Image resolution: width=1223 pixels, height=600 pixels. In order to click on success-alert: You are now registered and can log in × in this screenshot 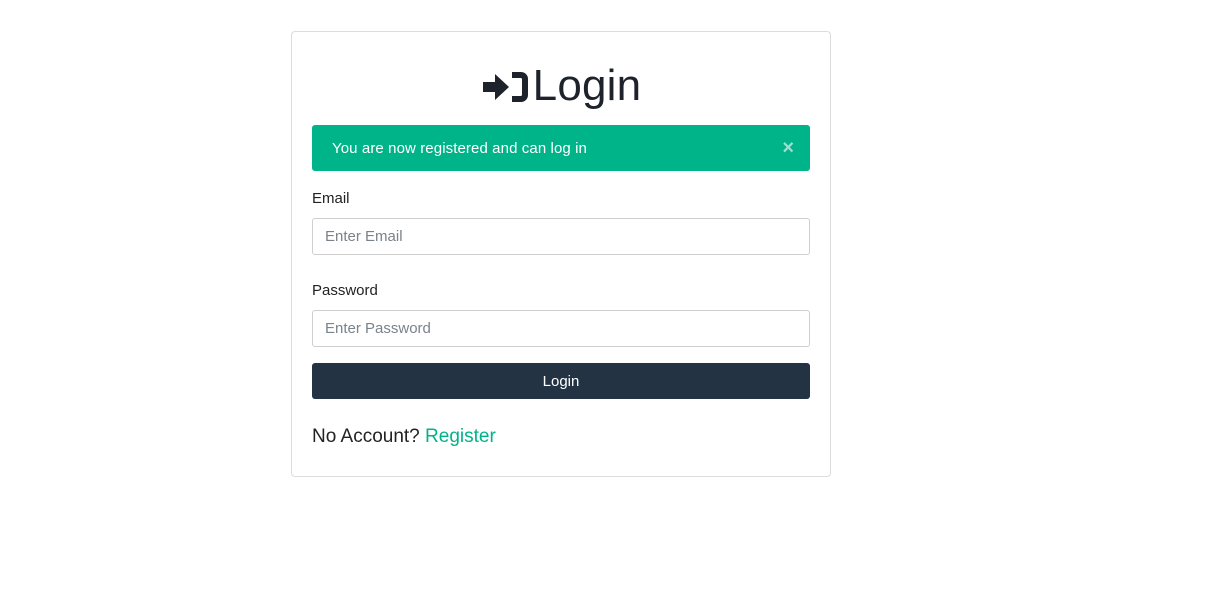, I will do `click(561, 148)`.